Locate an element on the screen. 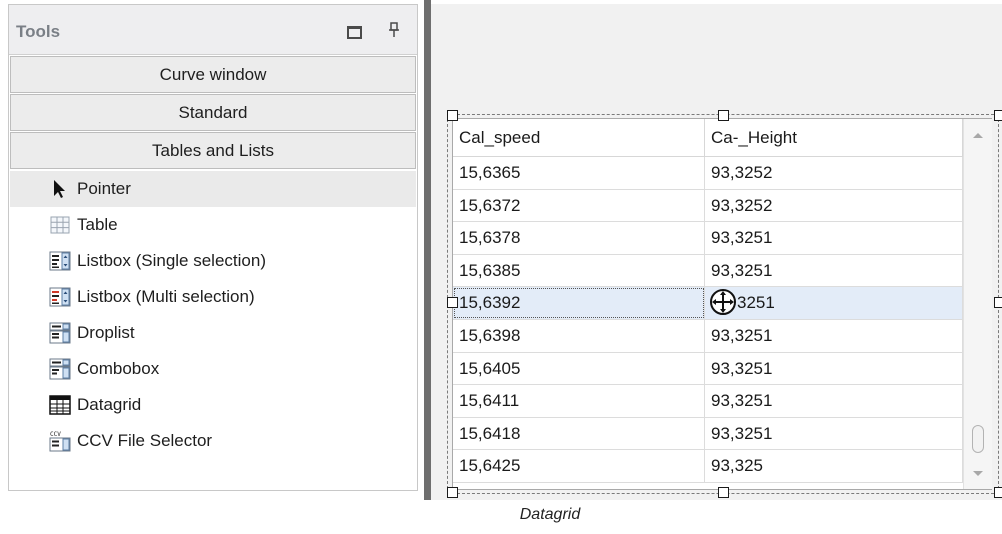 This screenshot has height=534, width=1002. tool-item-combobox: Combobox is located at coordinates (213, 369).